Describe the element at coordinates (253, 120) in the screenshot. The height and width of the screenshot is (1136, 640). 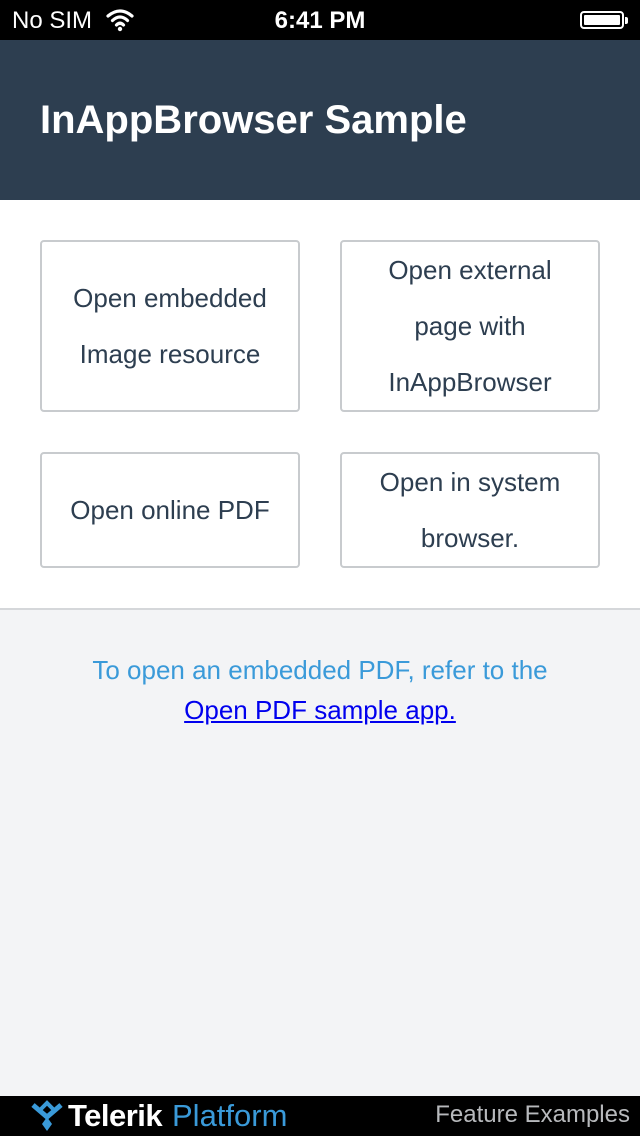
I see `page-title: InAppBrowser Sample` at that location.